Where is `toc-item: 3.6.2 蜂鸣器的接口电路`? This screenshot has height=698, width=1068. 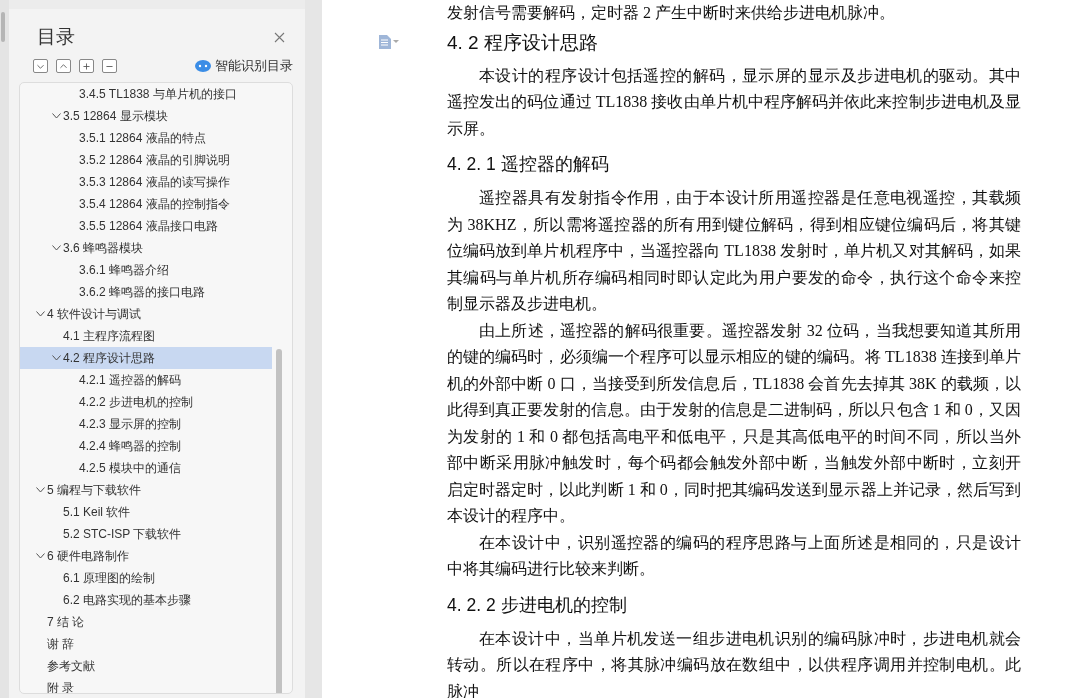 toc-item: 3.6.2 蜂鸣器的接口电路 is located at coordinates (146, 291).